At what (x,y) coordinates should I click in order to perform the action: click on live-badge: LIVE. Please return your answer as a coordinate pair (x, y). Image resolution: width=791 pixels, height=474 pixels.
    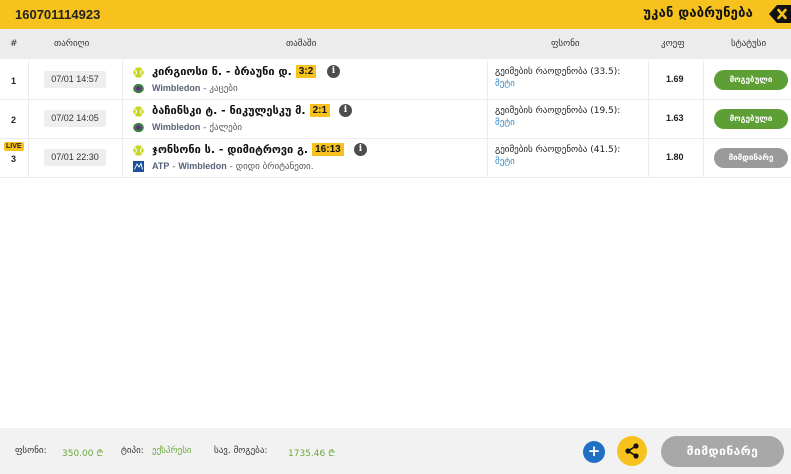
    Looking at the image, I should click on (14, 146).